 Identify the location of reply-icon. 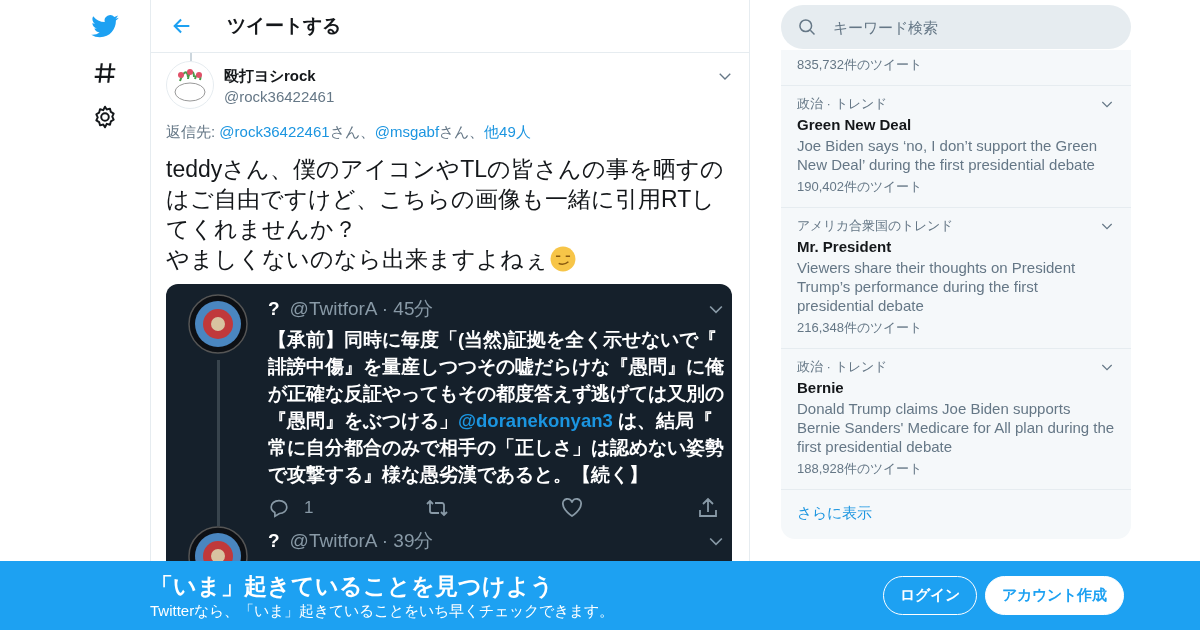
(279, 508).